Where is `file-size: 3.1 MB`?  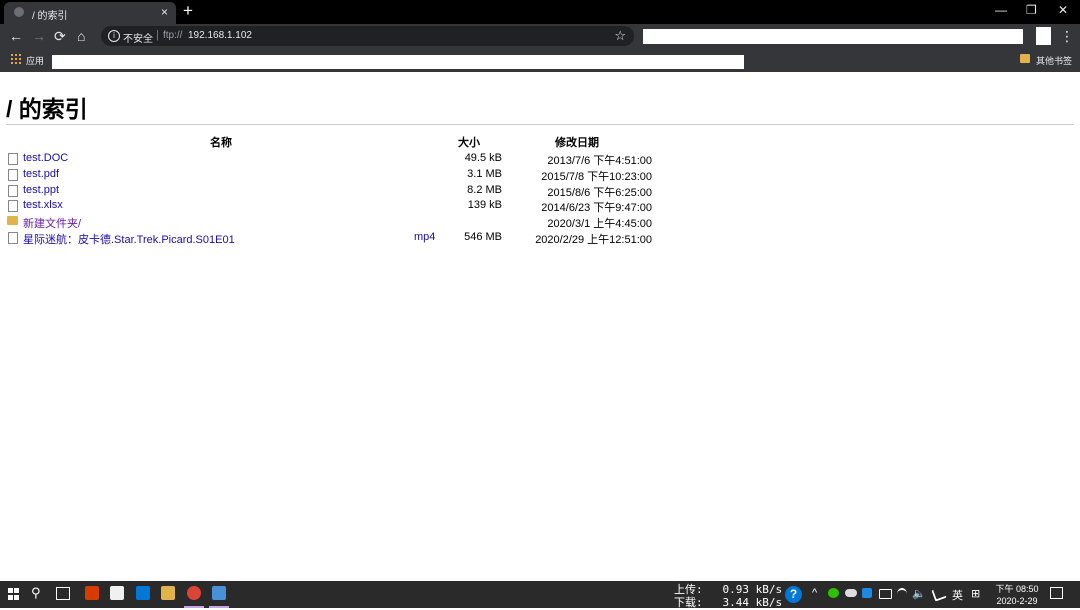
file-size: 3.1 MB is located at coordinates (484, 173).